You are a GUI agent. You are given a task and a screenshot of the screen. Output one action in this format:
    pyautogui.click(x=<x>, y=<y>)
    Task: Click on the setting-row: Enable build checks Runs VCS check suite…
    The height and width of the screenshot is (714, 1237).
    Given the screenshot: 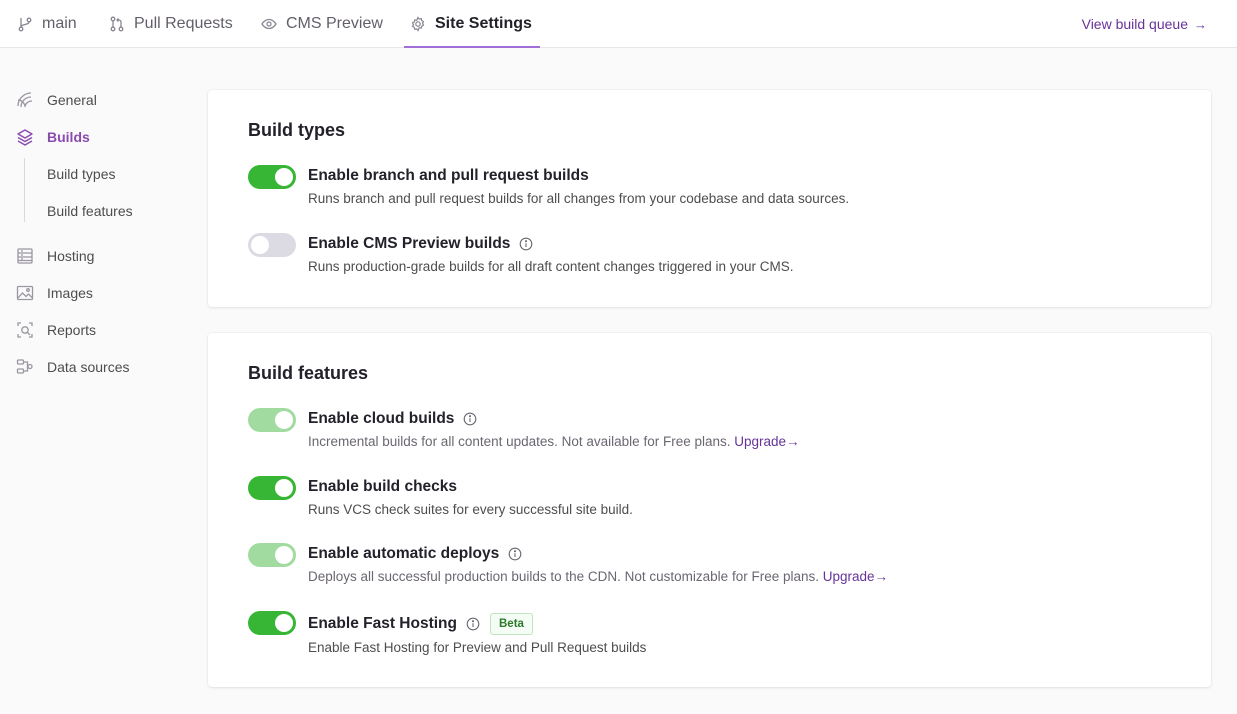 What is the action you would take?
    pyautogui.click(x=709, y=500)
    